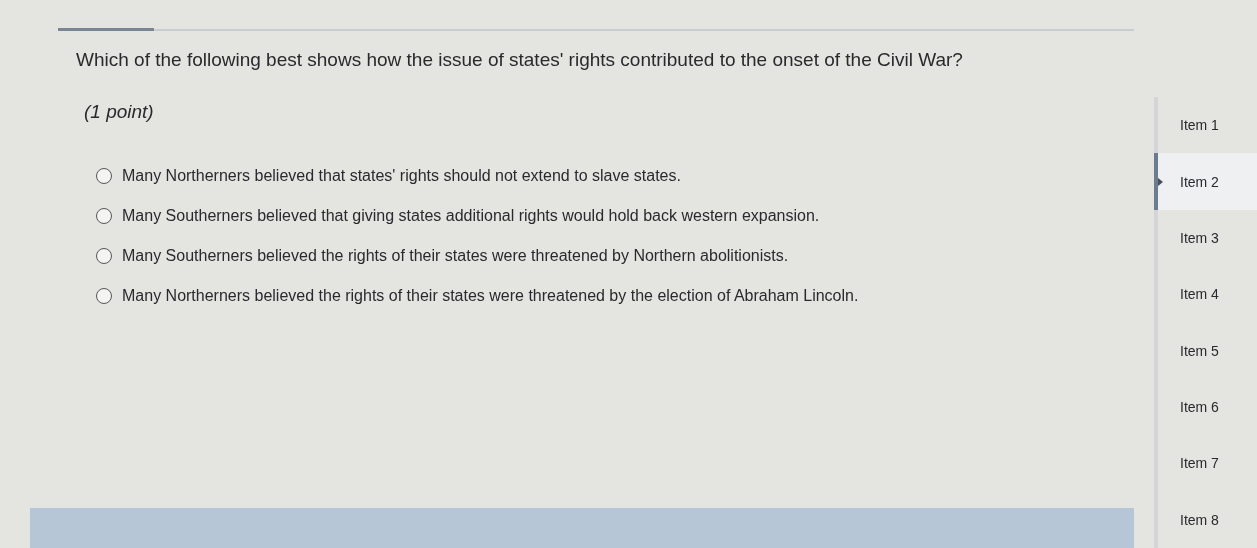 Image resolution: width=1257 pixels, height=548 pixels. What do you see at coordinates (490, 296) in the screenshot?
I see `answer-option: Many Northerners believed the rights of their states were threatened by the election of Abraham Lincoln.` at bounding box center [490, 296].